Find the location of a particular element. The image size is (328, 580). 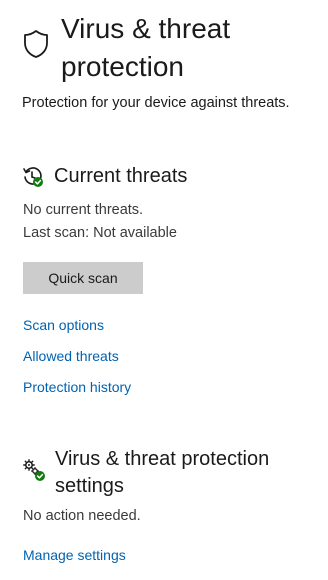

current-threats-header: Current threats is located at coordinates (104, 176).